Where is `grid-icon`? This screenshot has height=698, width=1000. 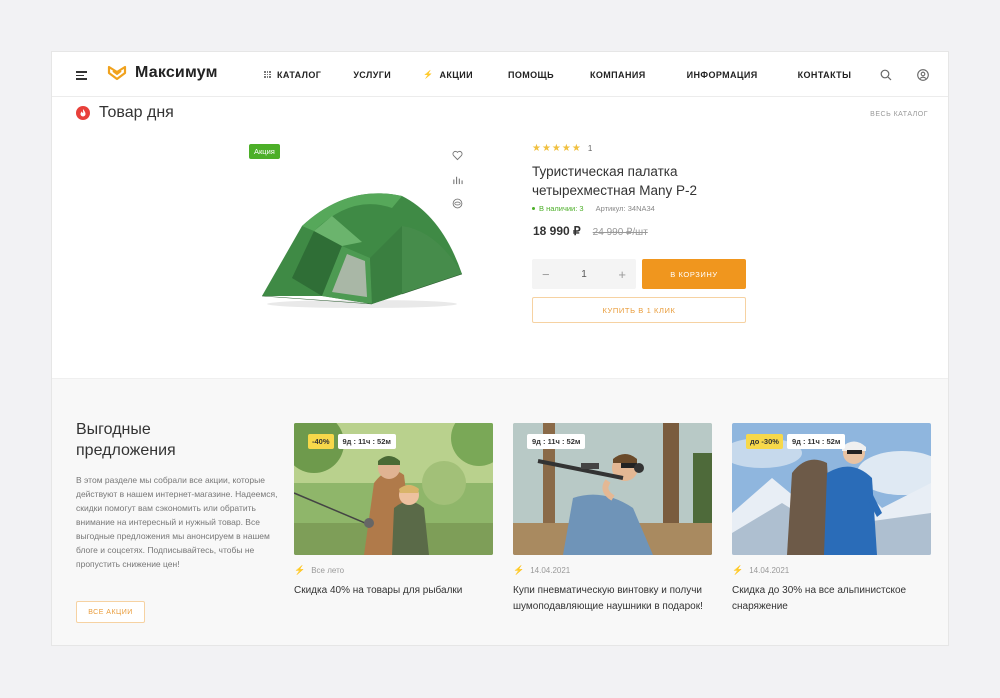 grid-icon is located at coordinates (267, 74).